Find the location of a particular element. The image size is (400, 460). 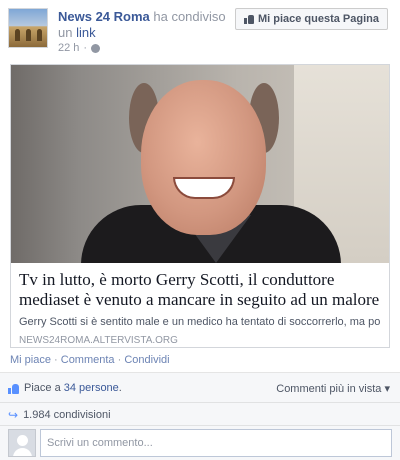

shares-summary: ↪ 1.984 condivisioni is located at coordinates (59, 415).